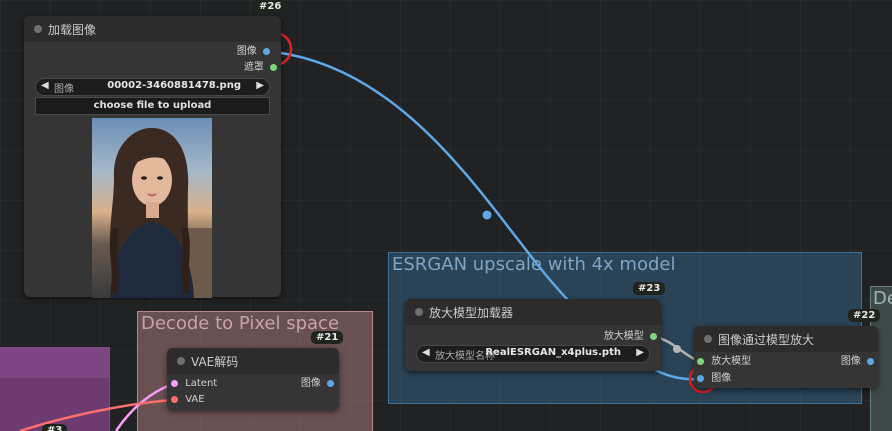  I want to click on node-header: VAE解码, so click(253, 361).